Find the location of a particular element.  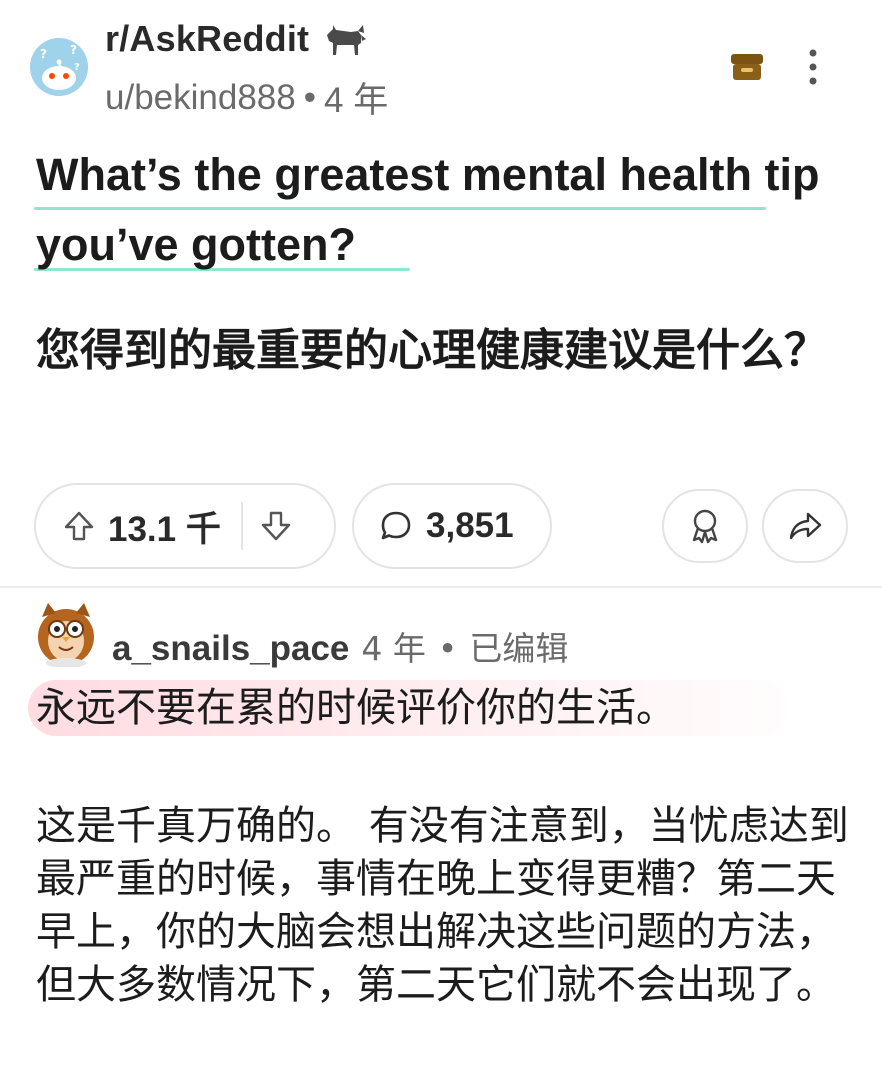

comment-meta: a_snails_pace 4 年 • 已编辑 is located at coordinates (340, 646).